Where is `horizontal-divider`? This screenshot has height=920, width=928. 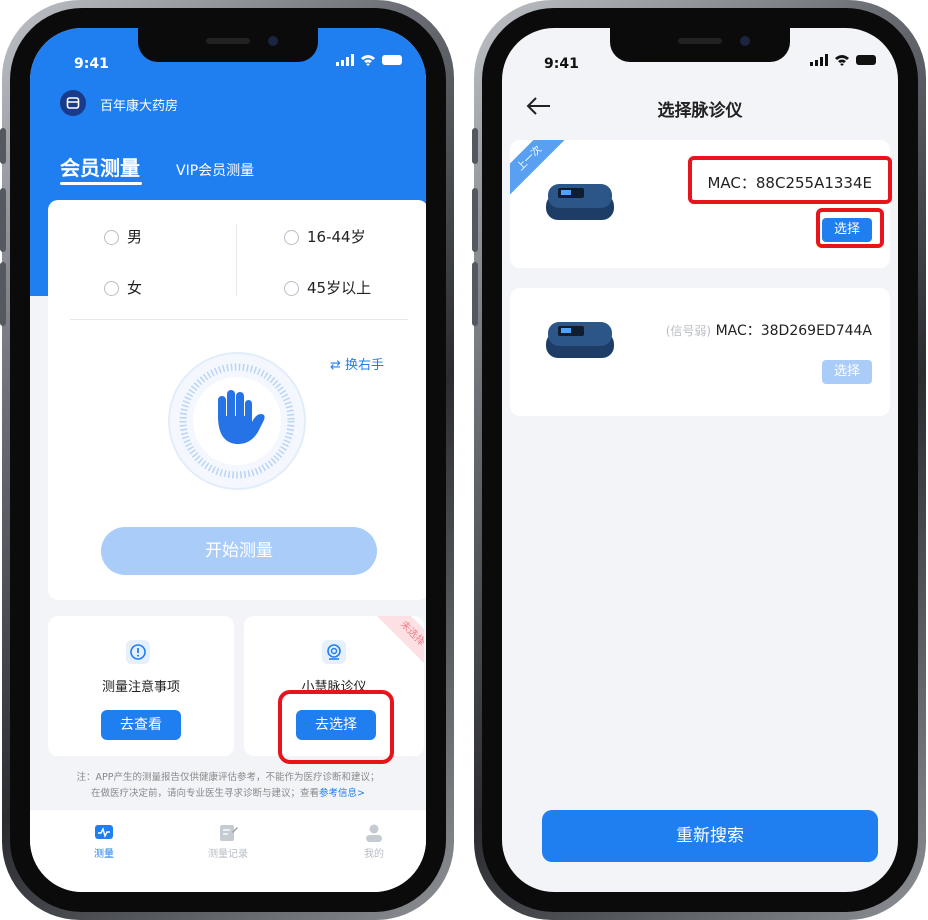
horizontal-divider is located at coordinates (239, 319).